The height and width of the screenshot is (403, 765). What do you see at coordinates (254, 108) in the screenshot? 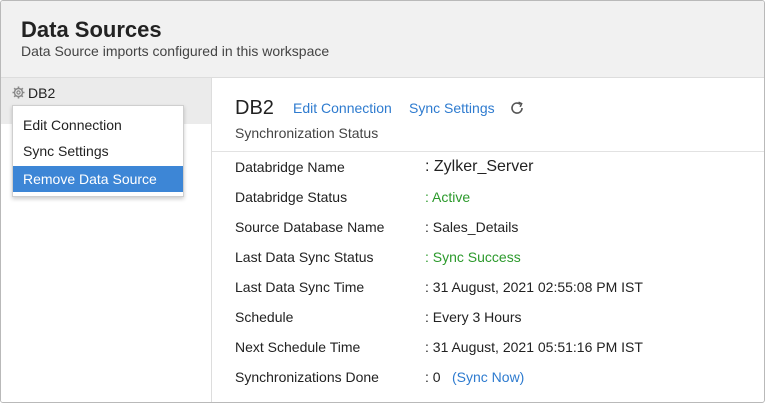
I see `datasource-title: DB2` at bounding box center [254, 108].